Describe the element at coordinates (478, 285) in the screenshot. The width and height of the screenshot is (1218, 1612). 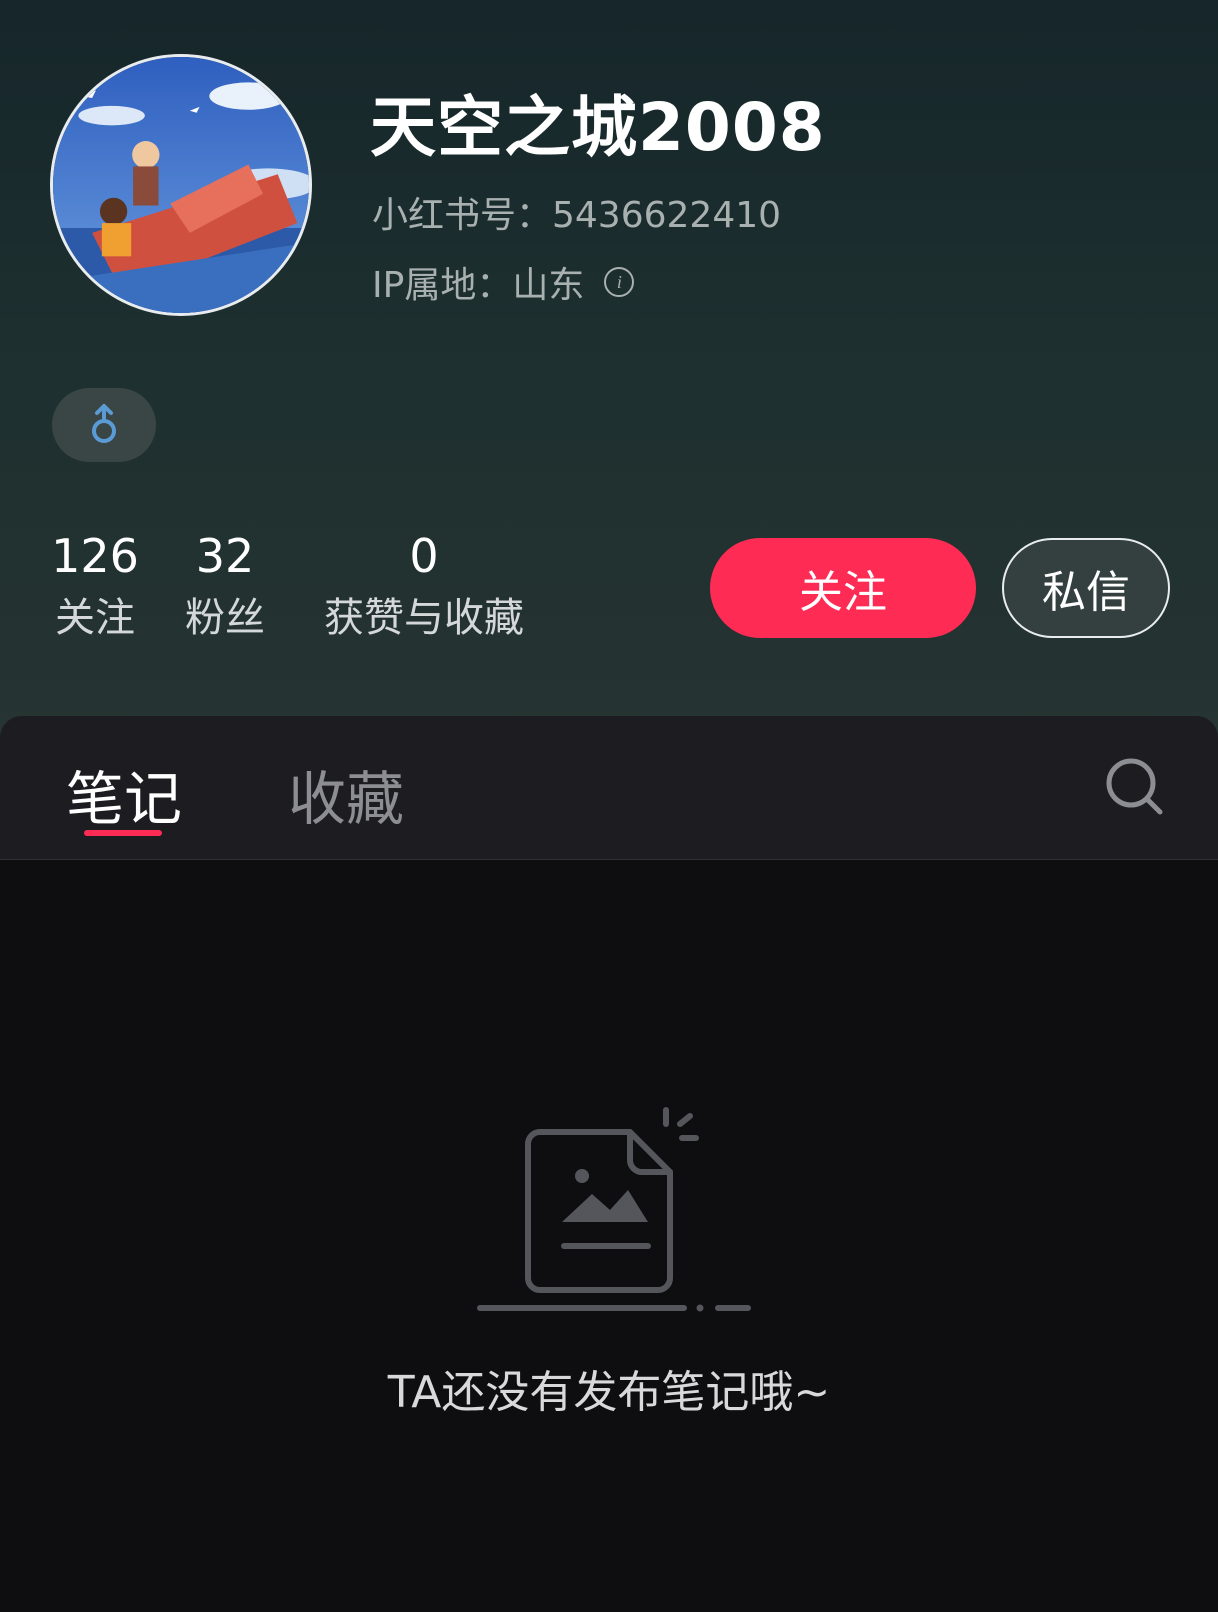
I see `ip-location: IP属地：山东` at that location.